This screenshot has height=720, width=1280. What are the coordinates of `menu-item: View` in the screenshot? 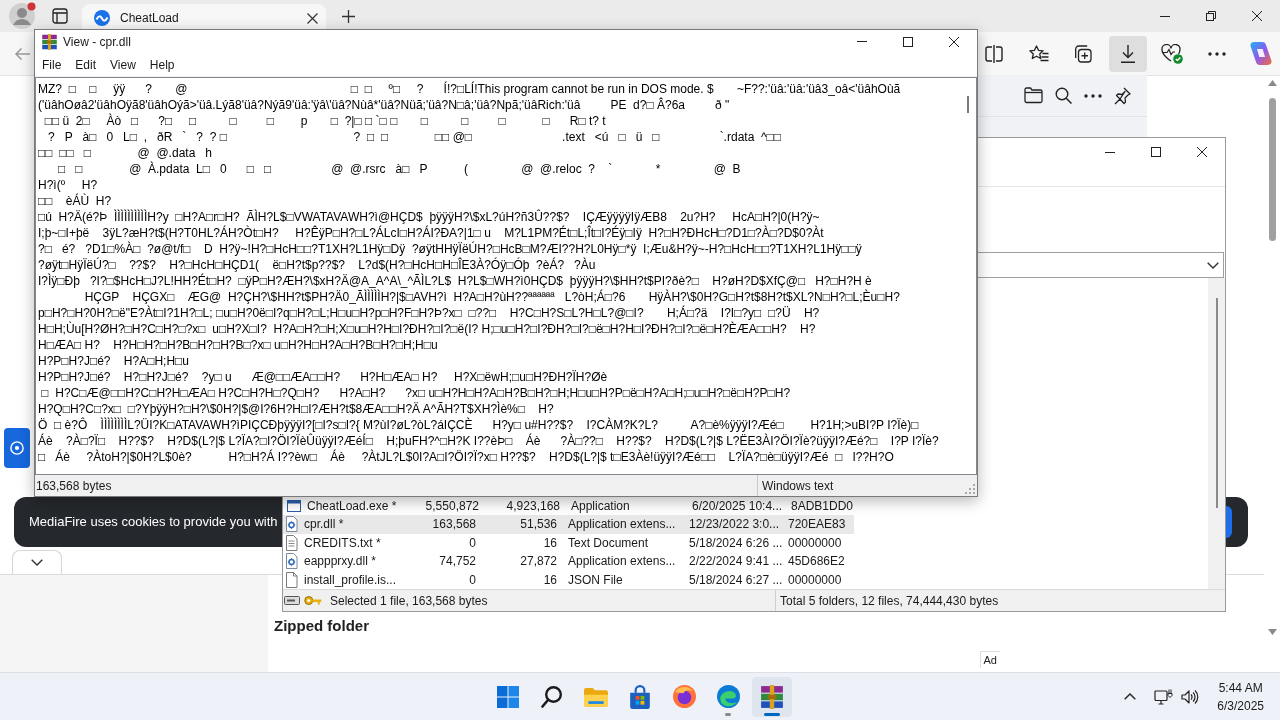 It's located at (123, 64).